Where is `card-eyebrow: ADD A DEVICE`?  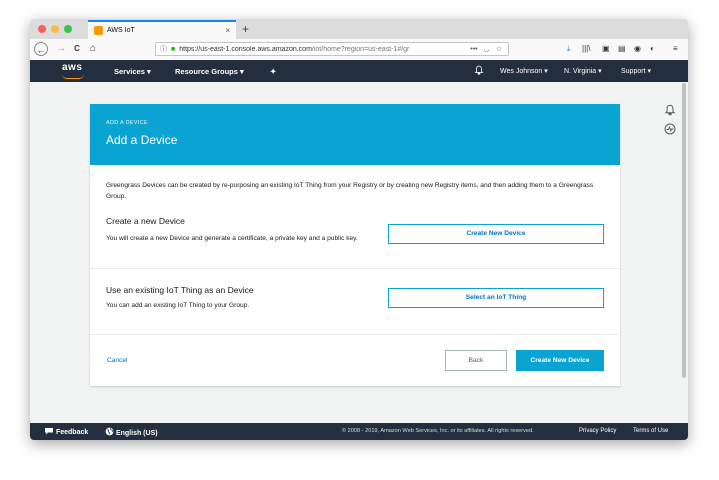 card-eyebrow: ADD A DEVICE is located at coordinates (127, 123).